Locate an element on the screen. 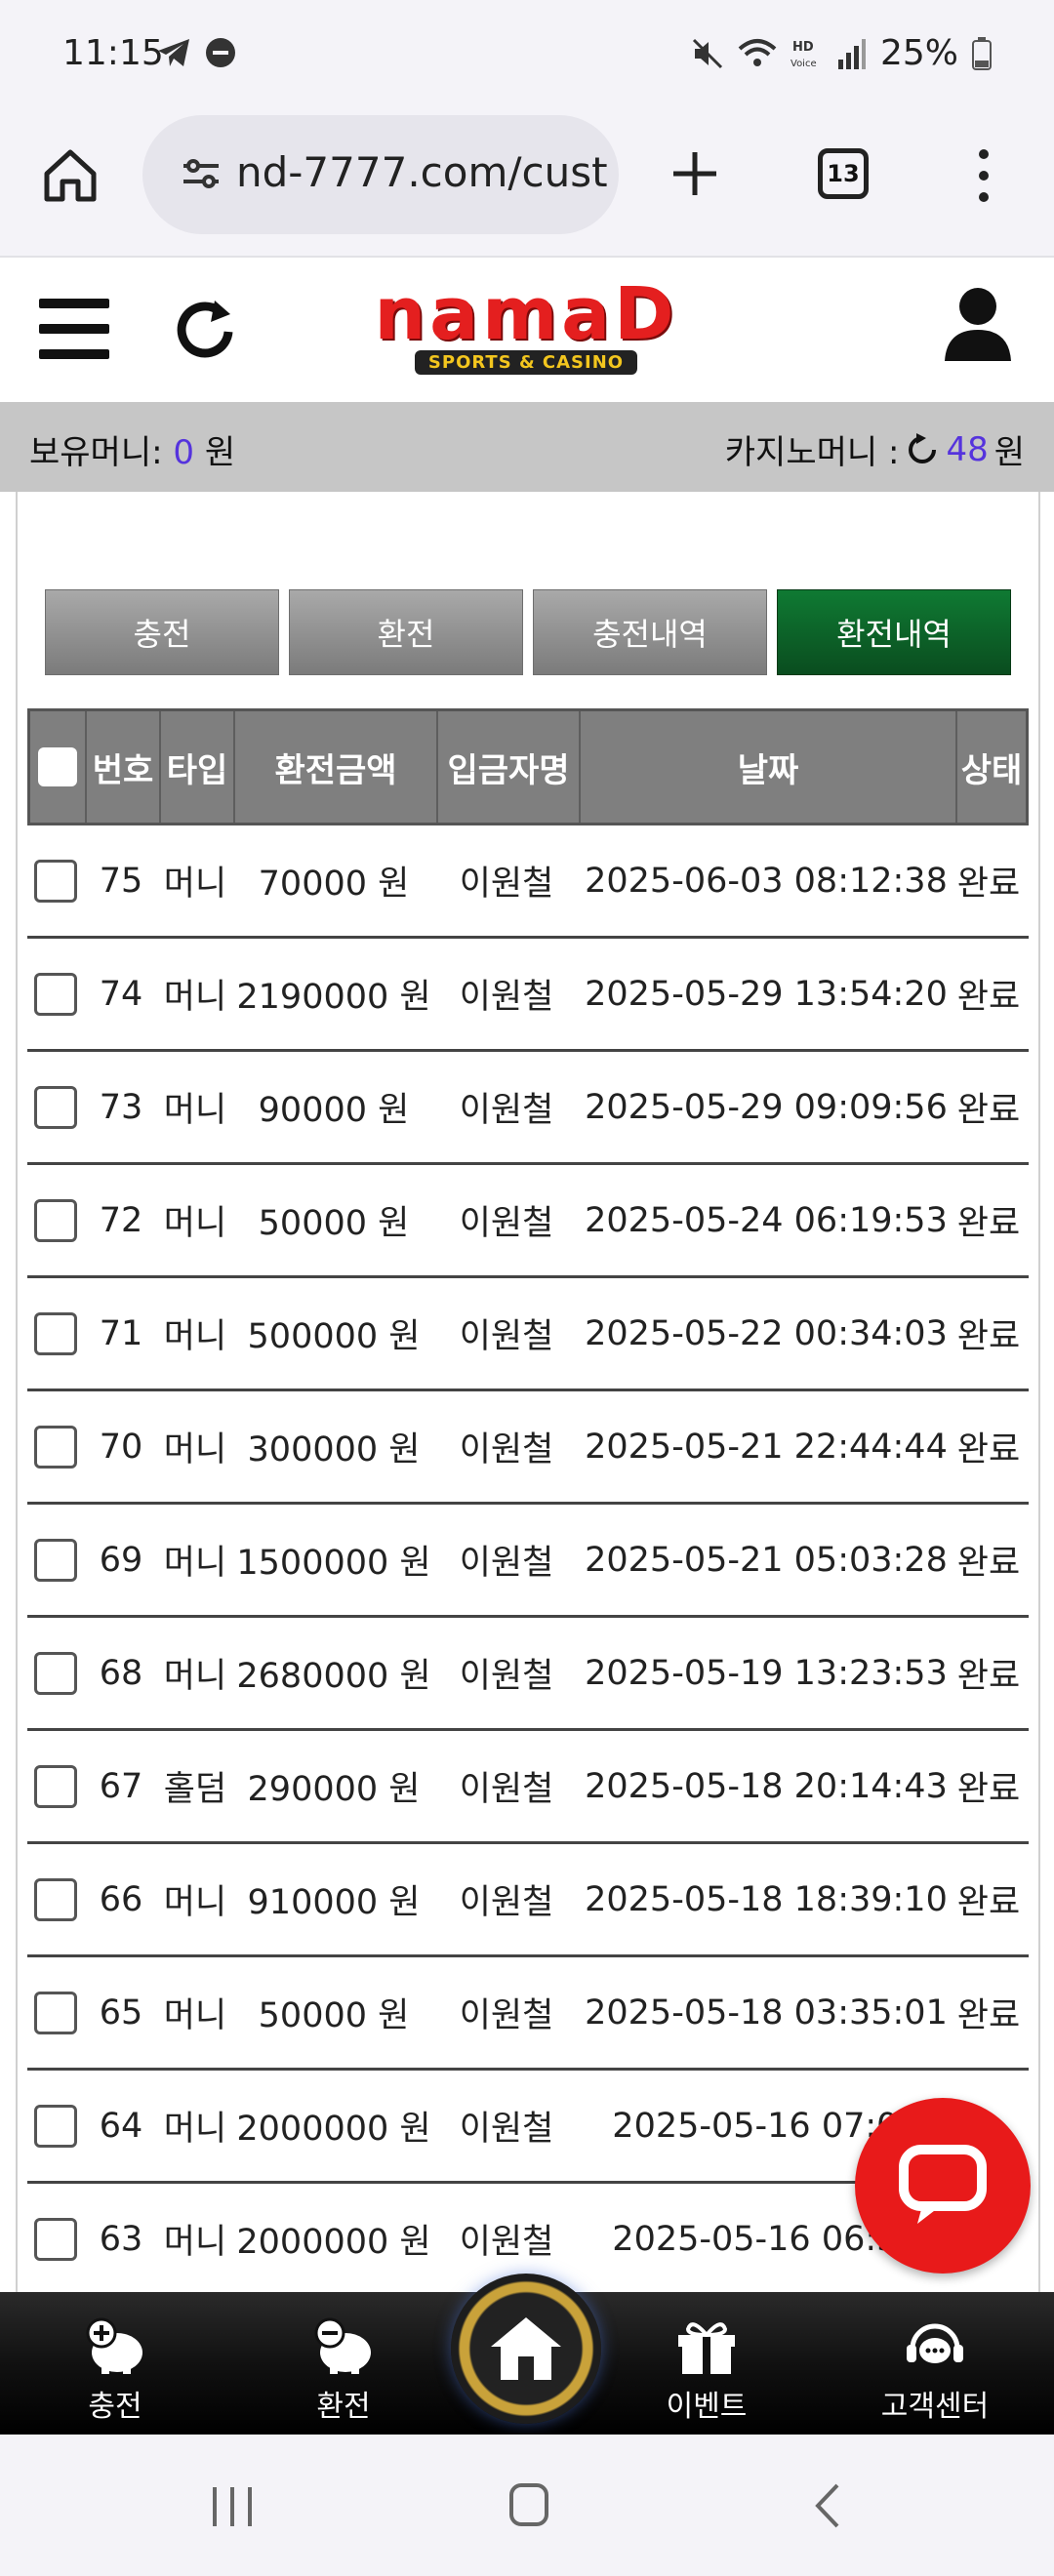 The image size is (1054, 2576). system-nav-bar is located at coordinates (527, 2505).